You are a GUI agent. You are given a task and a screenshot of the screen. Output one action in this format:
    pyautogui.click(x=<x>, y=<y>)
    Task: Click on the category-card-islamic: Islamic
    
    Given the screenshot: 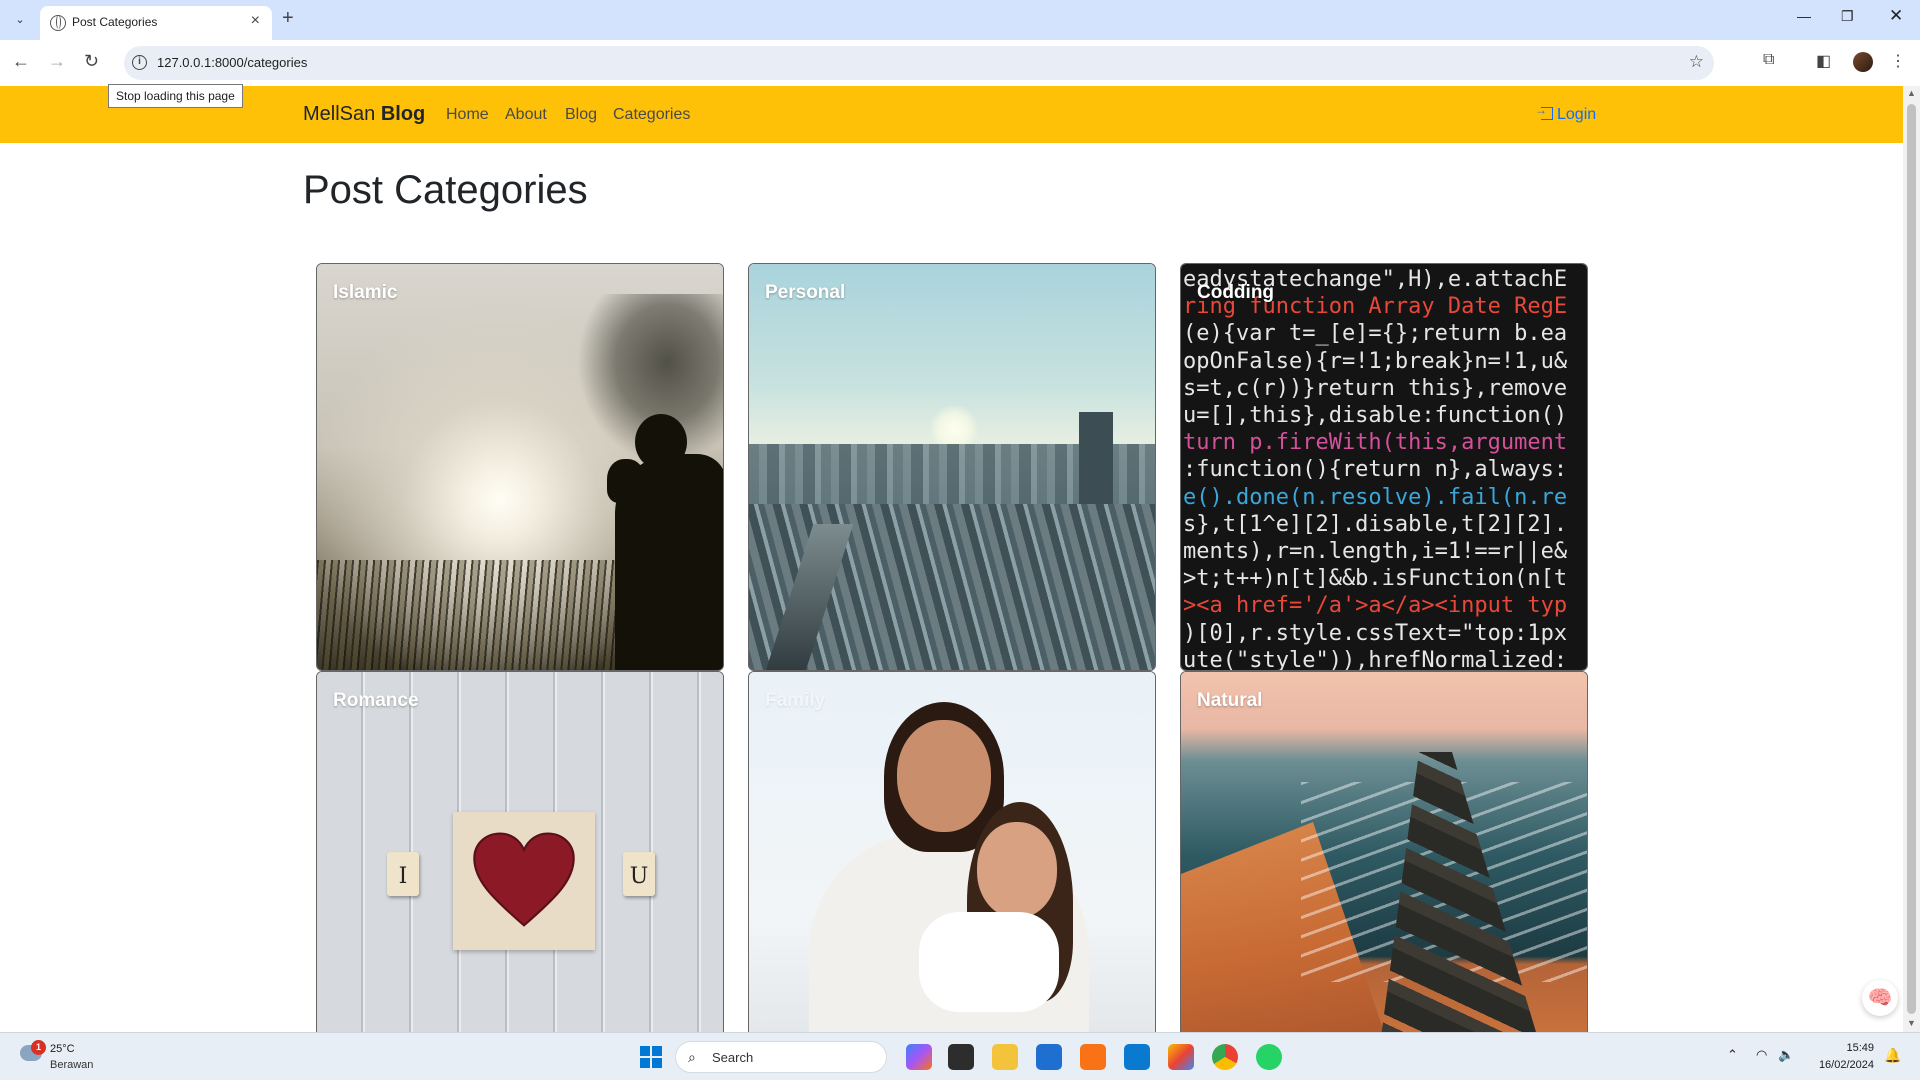 What is the action you would take?
    pyautogui.click(x=520, y=467)
    